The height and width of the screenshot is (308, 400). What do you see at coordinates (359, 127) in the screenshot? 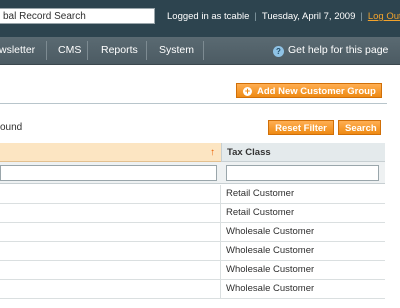
I see `search-button: Search` at bounding box center [359, 127].